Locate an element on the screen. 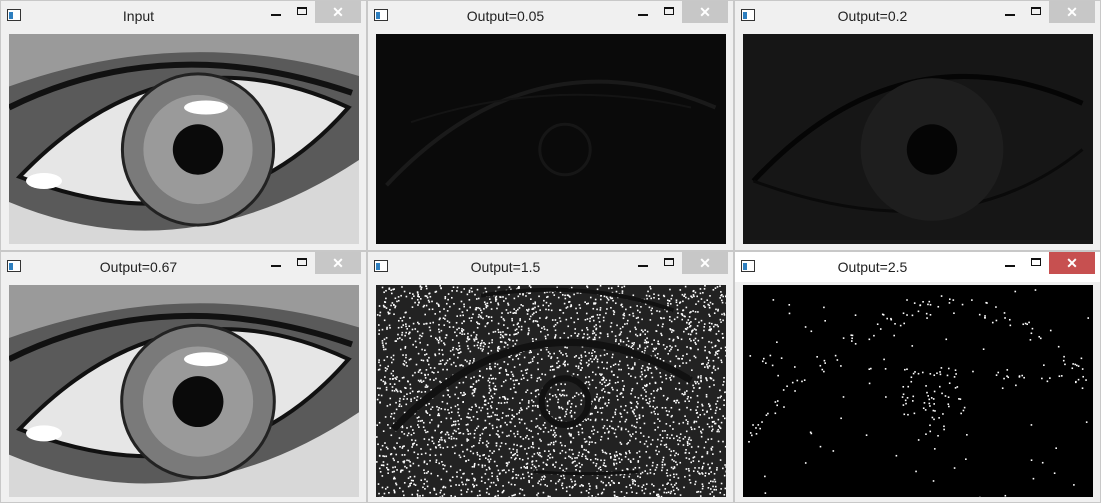  window-title: Output=0.05 is located at coordinates (505, 16).